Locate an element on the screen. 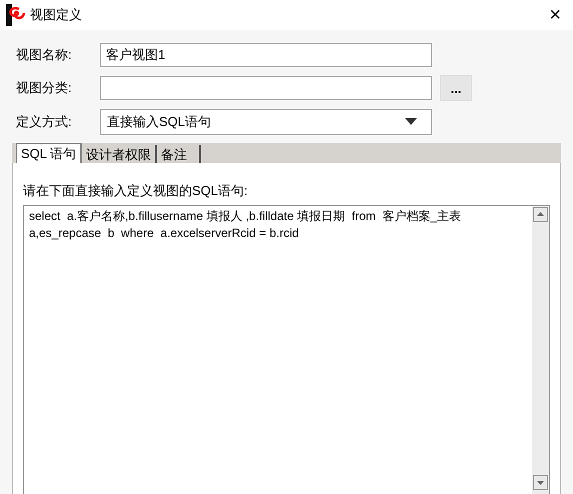 This screenshot has width=573, height=494. instruction-text: 请在下面直接输入定义视图的SQL语句: is located at coordinates (136, 191).